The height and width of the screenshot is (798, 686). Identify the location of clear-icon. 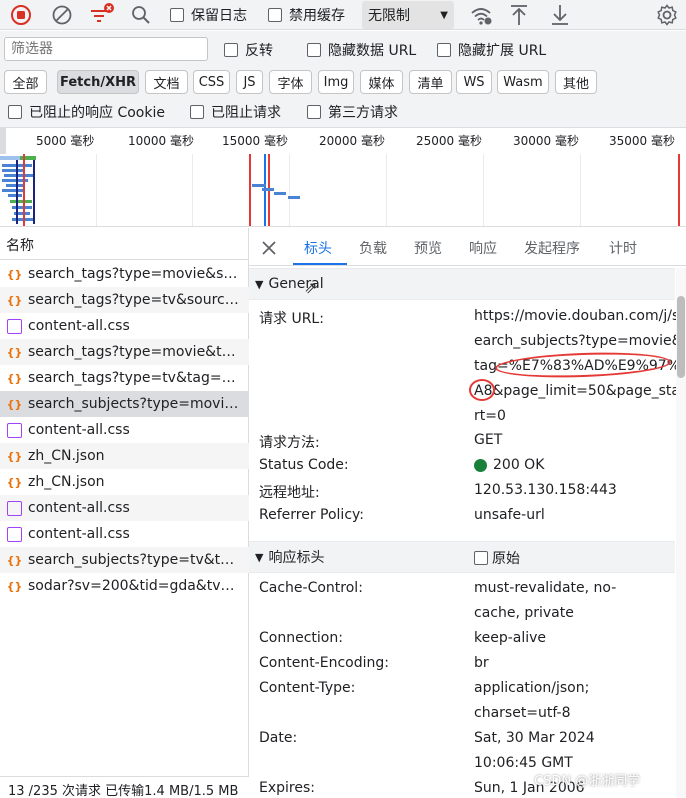
(62, 15).